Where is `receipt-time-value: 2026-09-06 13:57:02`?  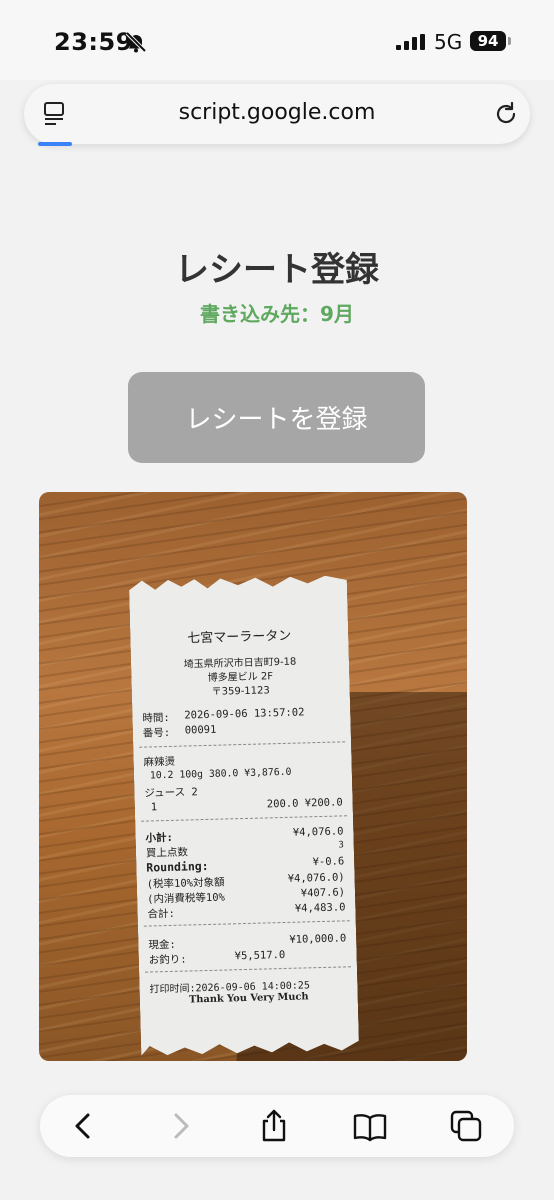
receipt-time-value: 2026-09-06 13:57:02 is located at coordinates (244, 714).